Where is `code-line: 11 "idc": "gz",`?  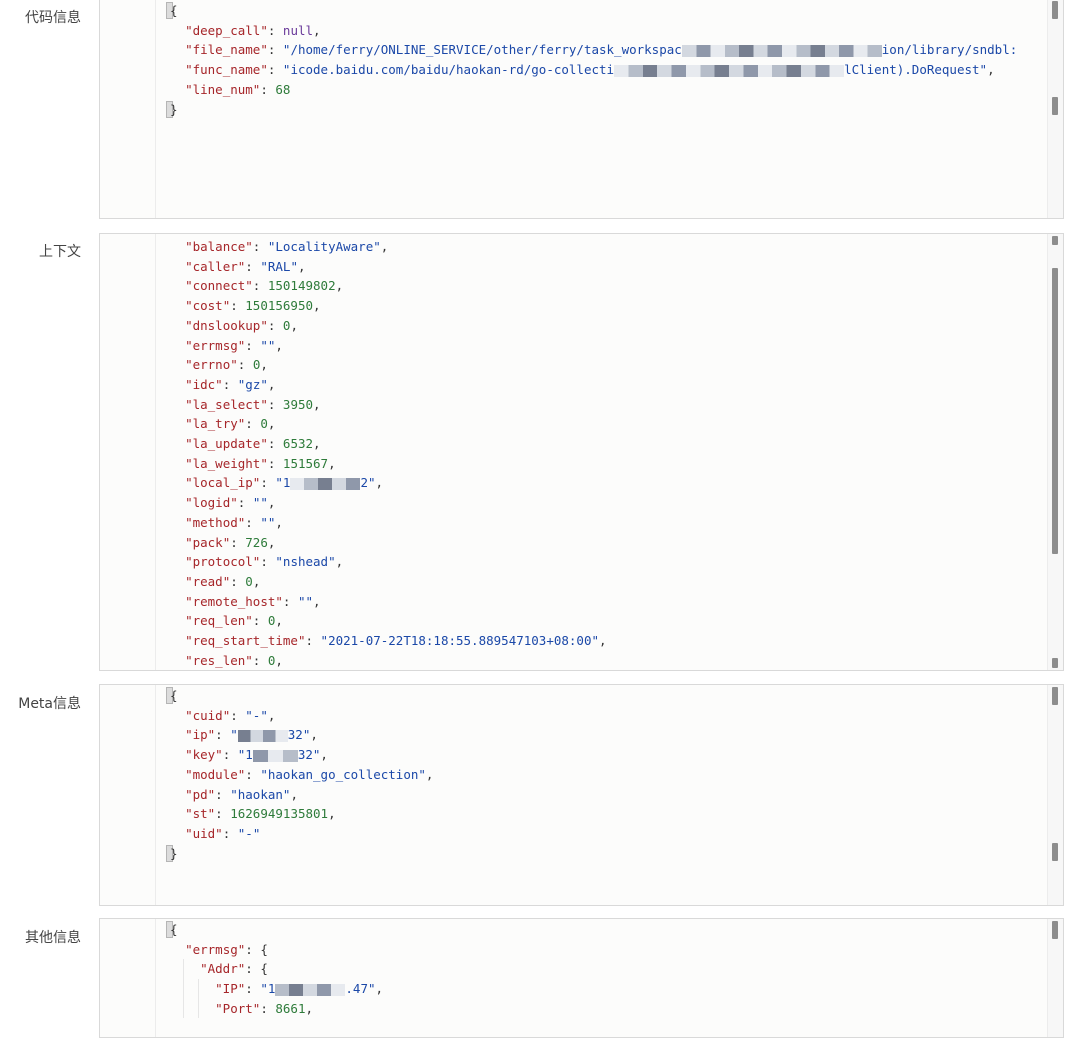 code-line: 11 "idc": "gz", is located at coordinates (601, 385).